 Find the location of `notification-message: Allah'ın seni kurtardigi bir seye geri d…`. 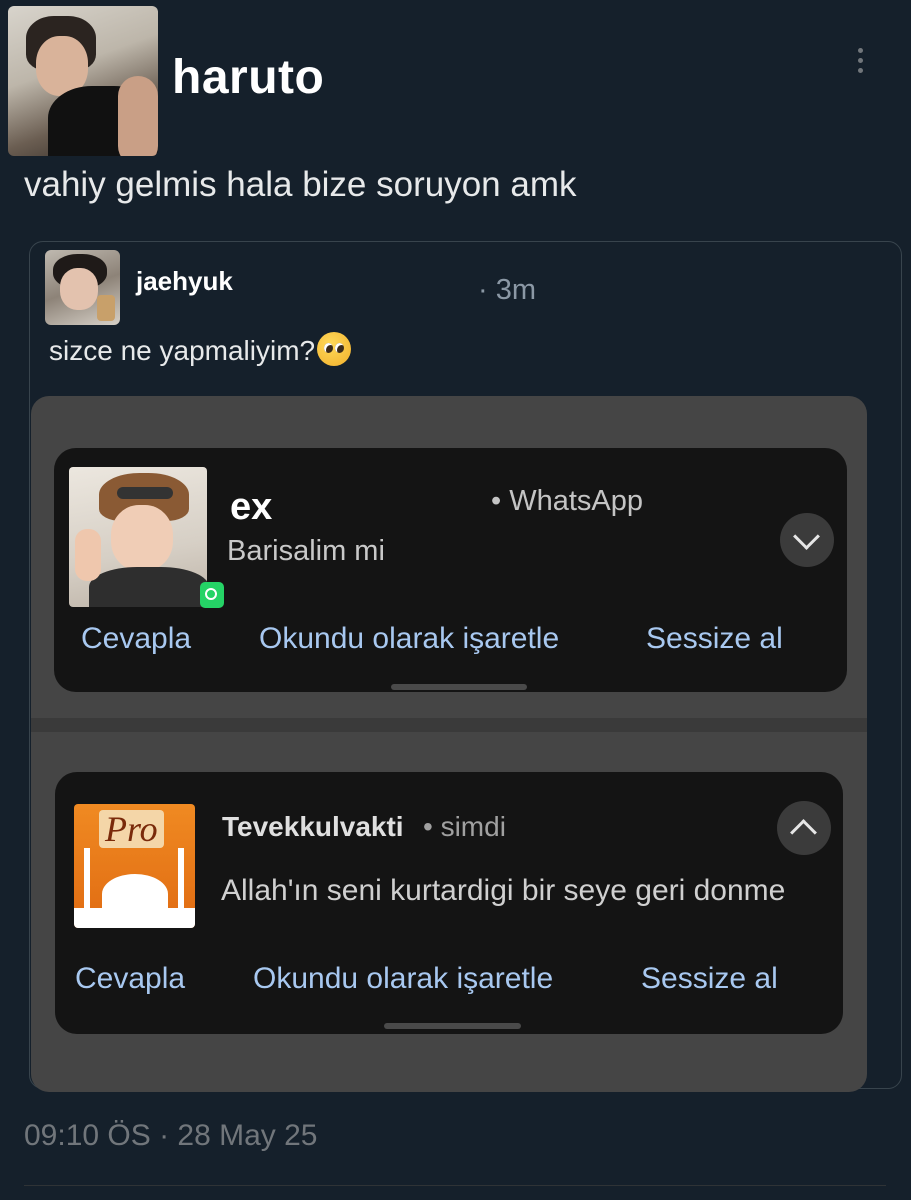

notification-message: Allah'ın seni kurtardigi bir seye geri d… is located at coordinates (503, 890).